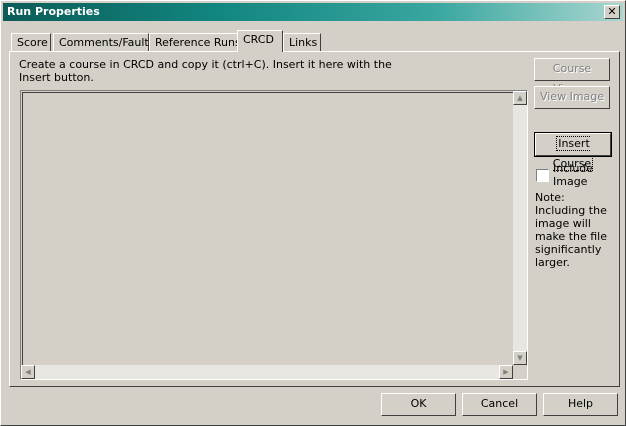 Image resolution: width=626 pixels, height=426 pixels. What do you see at coordinates (572, 97) in the screenshot?
I see `view-image-button: View Image` at bounding box center [572, 97].